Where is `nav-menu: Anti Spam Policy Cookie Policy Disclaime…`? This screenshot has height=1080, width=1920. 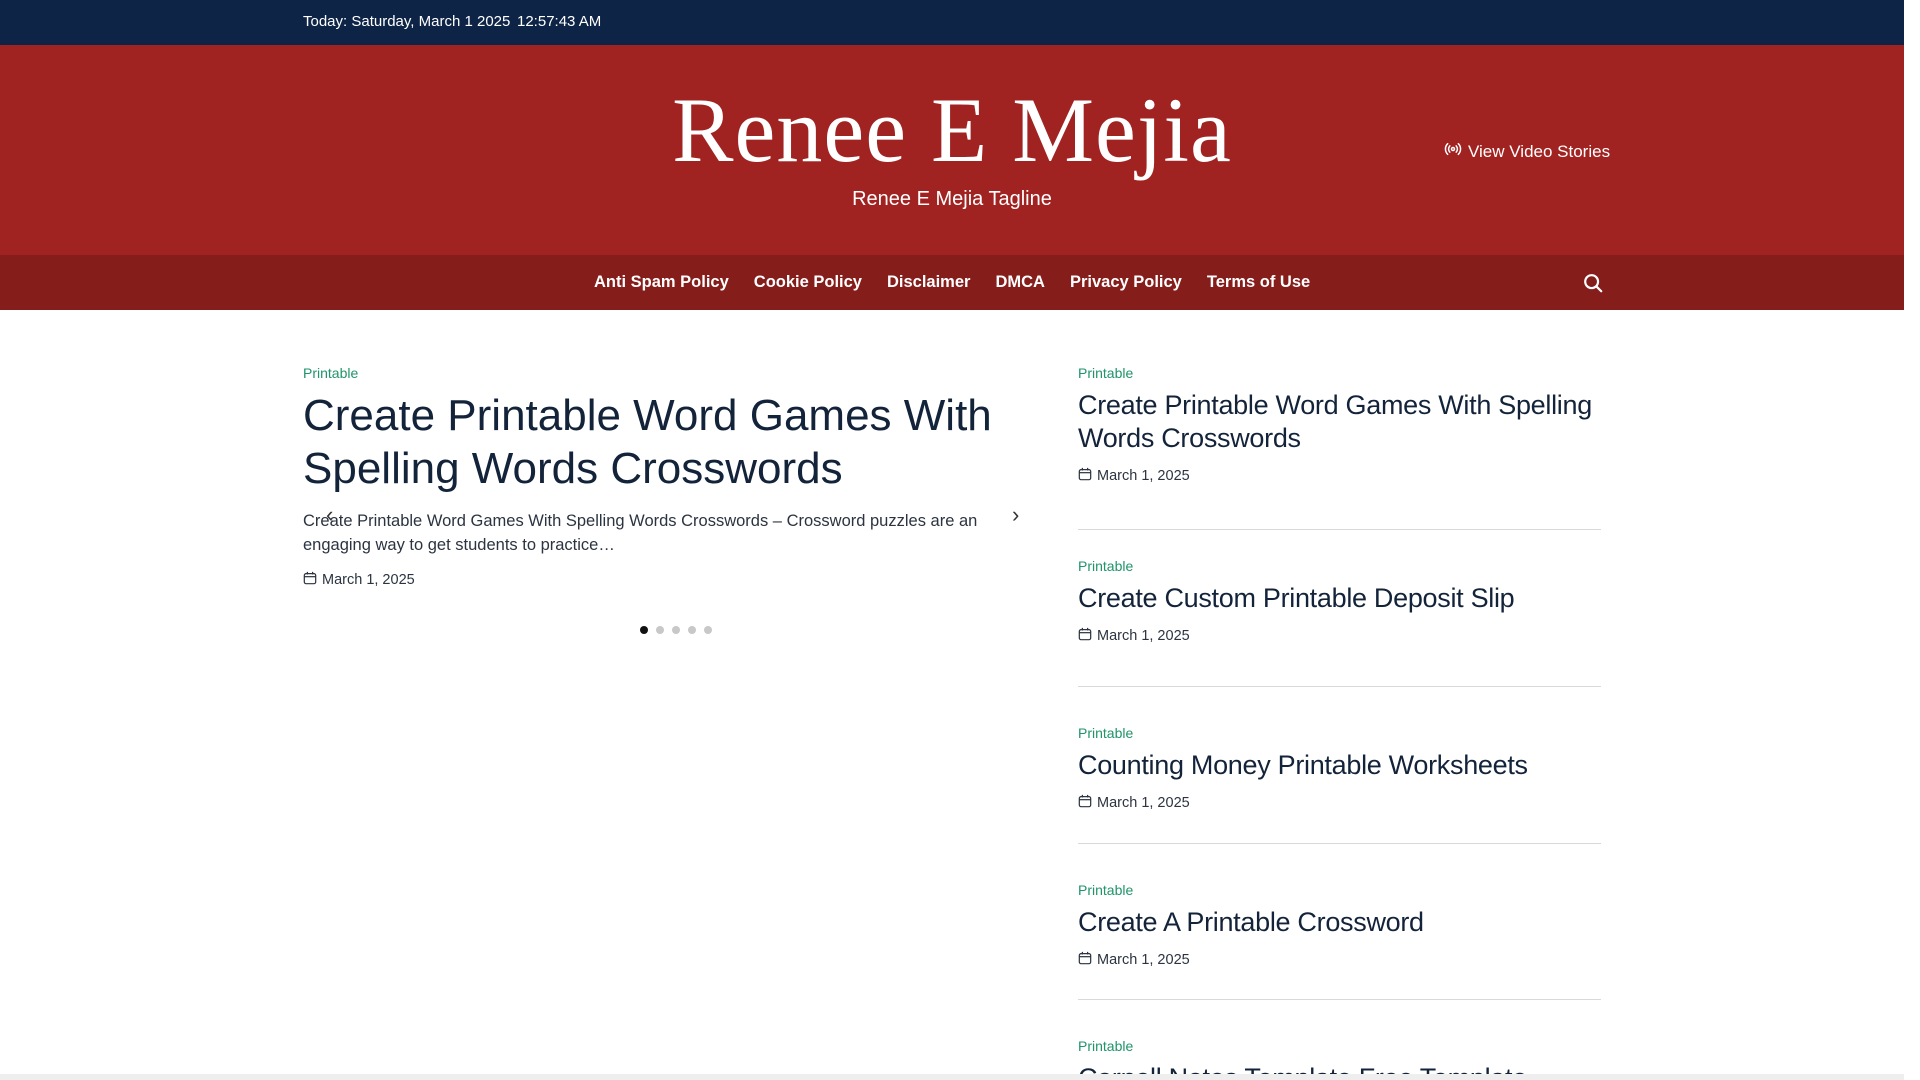
nav-menu: Anti Spam Policy Cookie Policy Disclaime… is located at coordinates (952, 282).